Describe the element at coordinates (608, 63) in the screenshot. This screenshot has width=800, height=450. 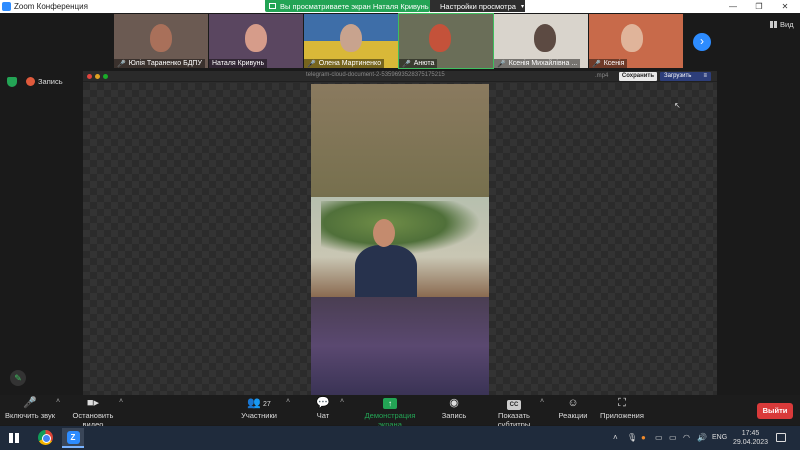
I see `participant-name: 🎤 Ксенія` at that location.